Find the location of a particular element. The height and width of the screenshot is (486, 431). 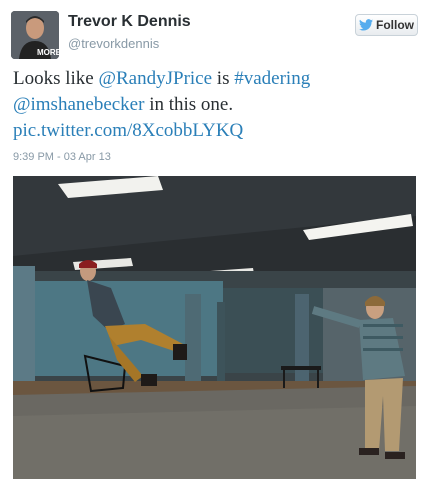

mention-link: @RandyJPrice is located at coordinates (156, 78).